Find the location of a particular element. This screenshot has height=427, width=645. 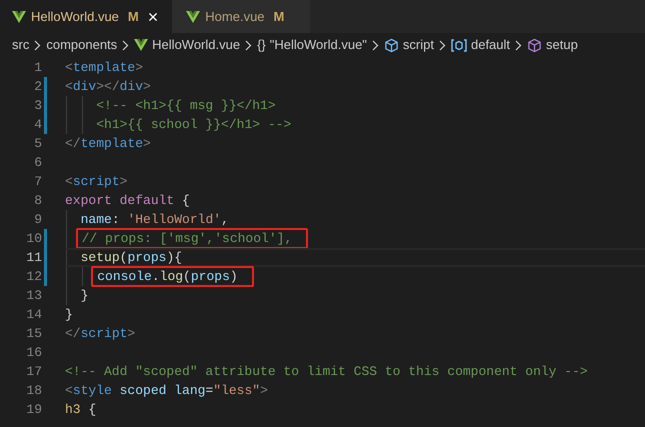

line-number: 10 is located at coordinates (33, 239).